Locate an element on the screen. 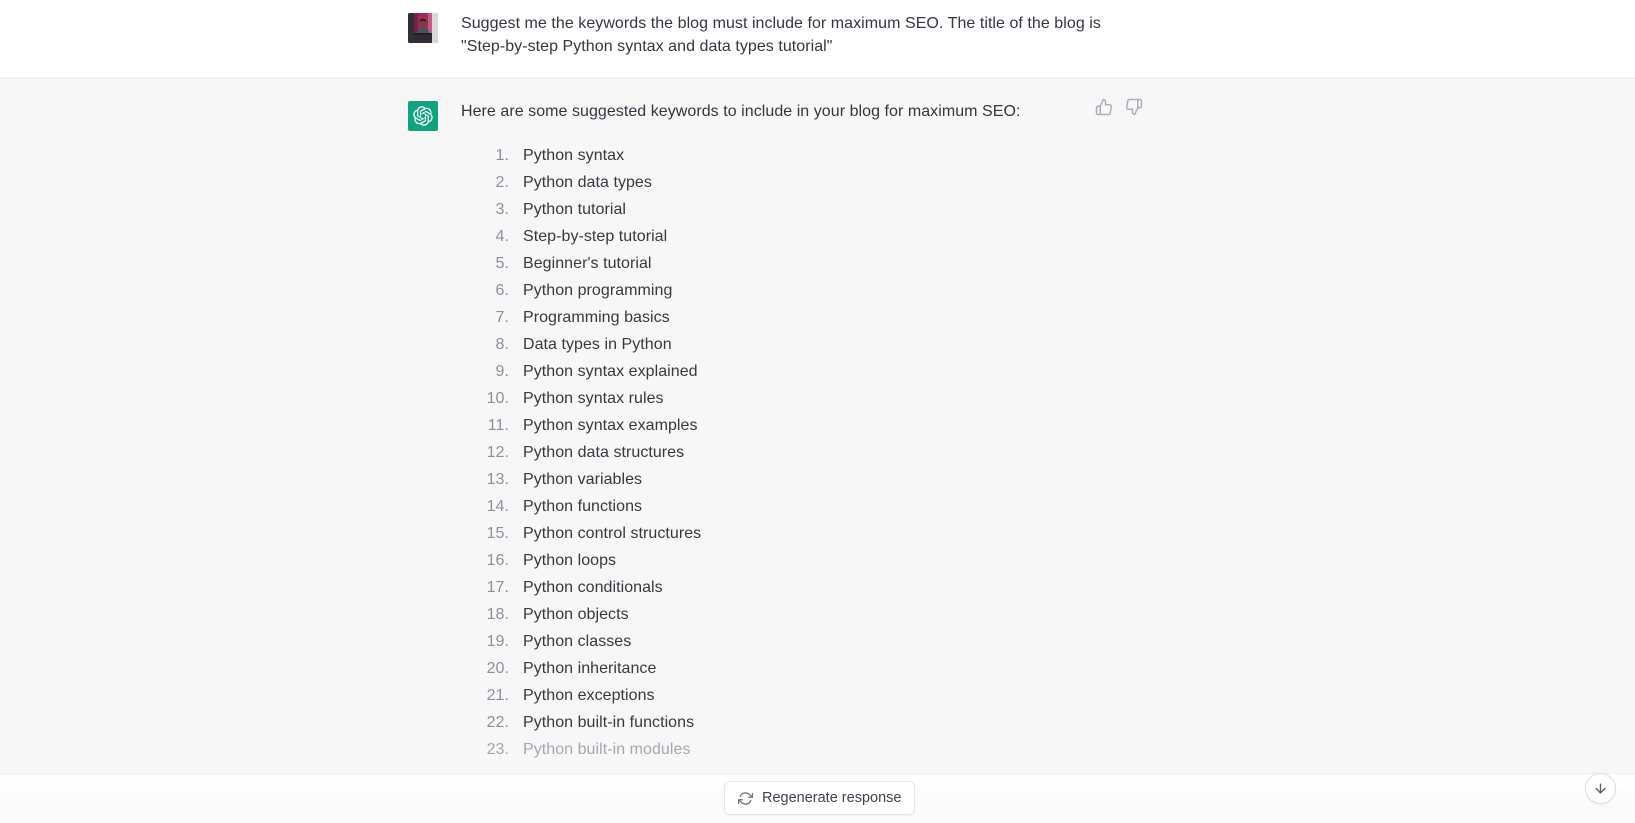  thumbs-down-icon is located at coordinates (1134, 107).